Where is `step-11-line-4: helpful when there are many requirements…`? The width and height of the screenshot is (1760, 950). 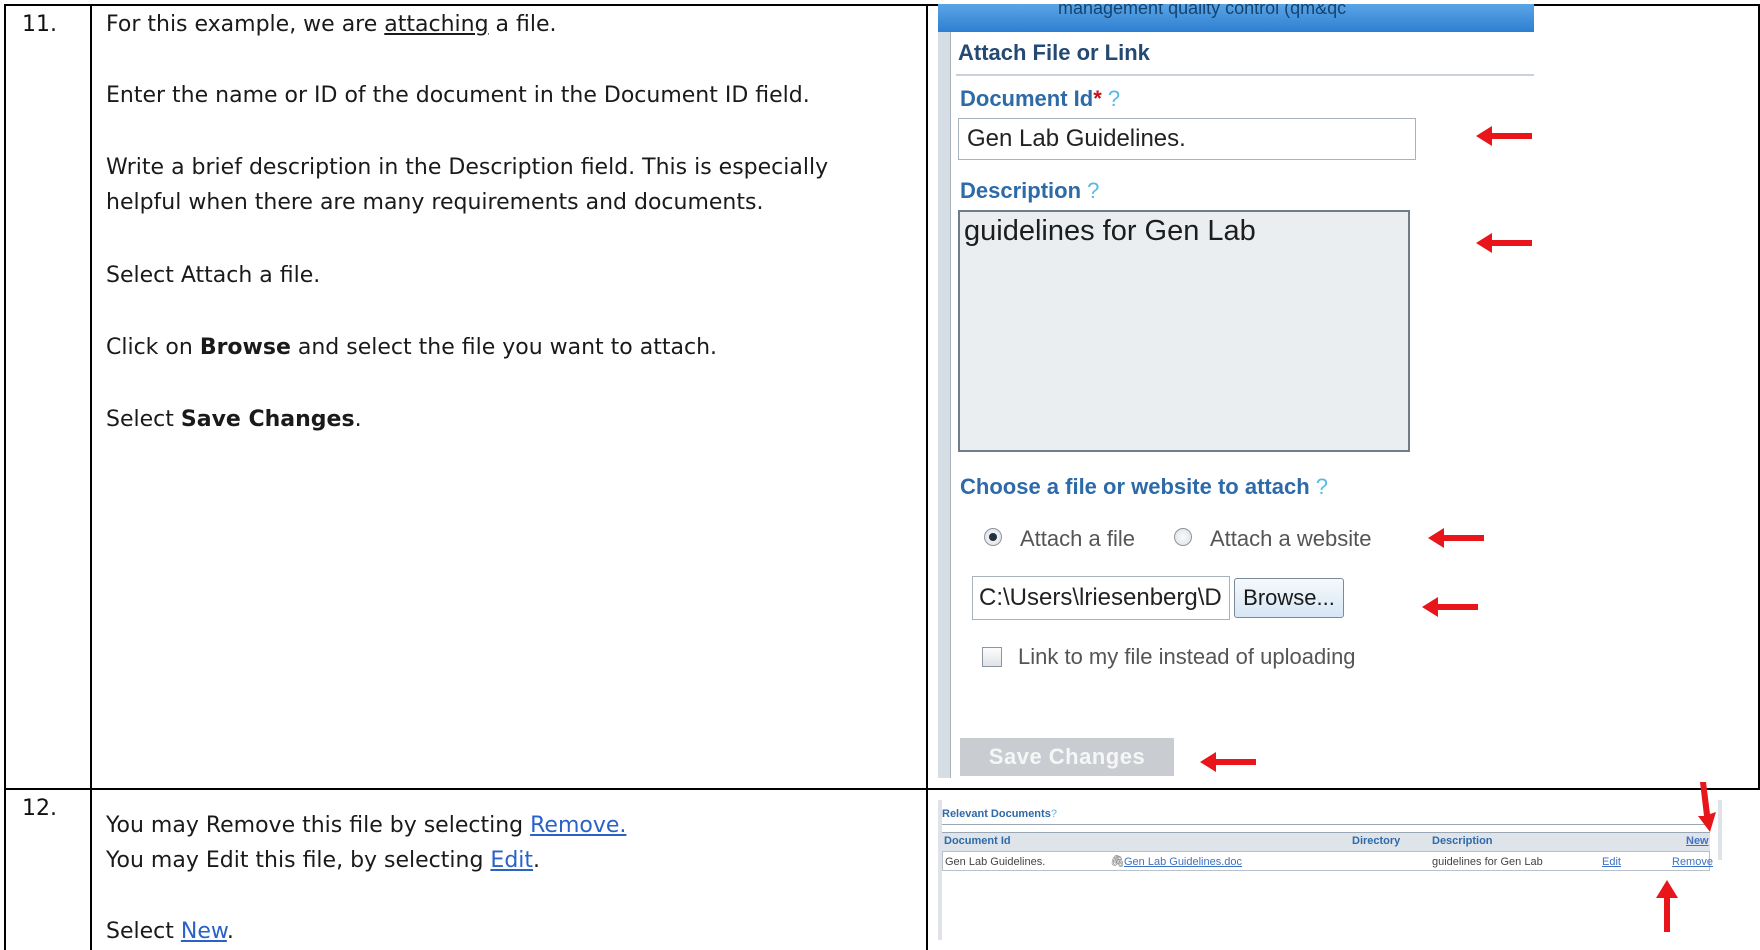
step-11-line-4: helpful when there are many requirements… is located at coordinates (435, 202).